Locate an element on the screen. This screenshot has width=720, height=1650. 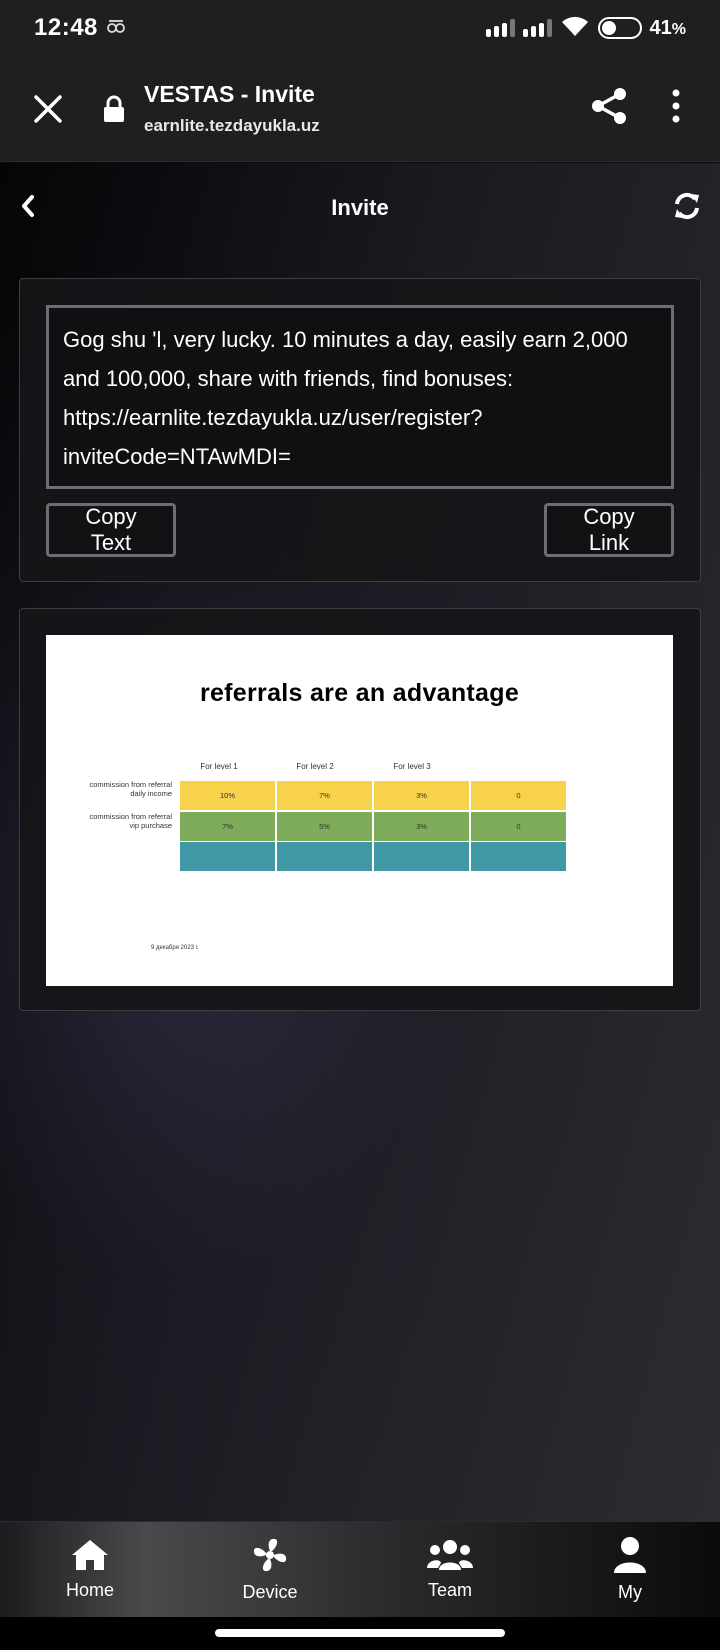
status-indicators: 41% is located at coordinates (585, 28).